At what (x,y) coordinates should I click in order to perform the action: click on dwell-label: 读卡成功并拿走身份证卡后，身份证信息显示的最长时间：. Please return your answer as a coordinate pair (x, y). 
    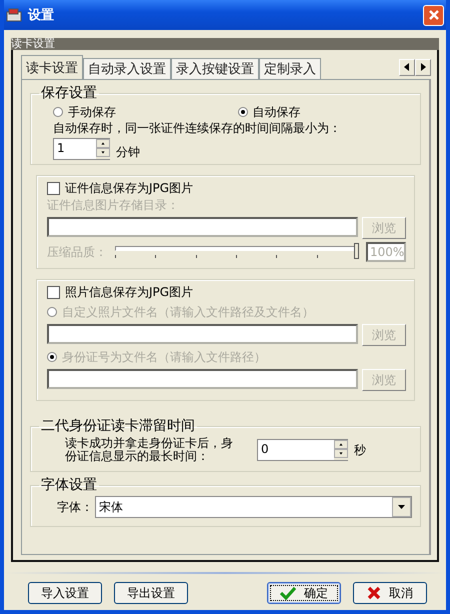
    Looking at the image, I should click on (149, 450).